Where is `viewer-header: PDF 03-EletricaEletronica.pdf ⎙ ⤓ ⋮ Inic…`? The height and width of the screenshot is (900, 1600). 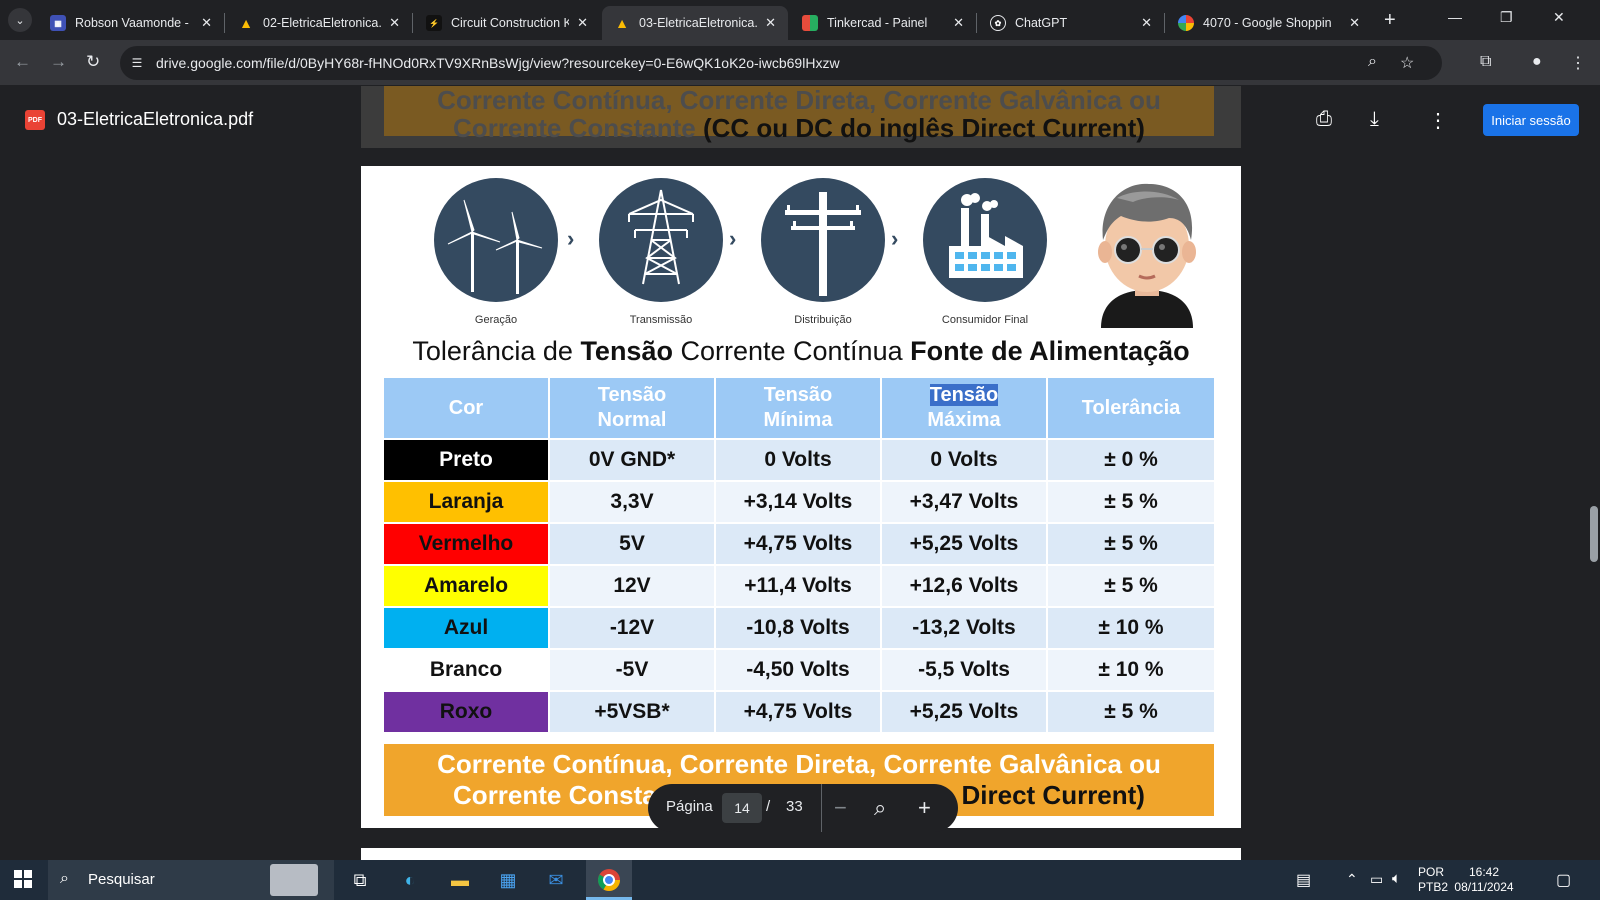 viewer-header: PDF 03-EletricaEletronica.pdf ⎙ ⤓ ⋮ Inic… is located at coordinates (800, 118).